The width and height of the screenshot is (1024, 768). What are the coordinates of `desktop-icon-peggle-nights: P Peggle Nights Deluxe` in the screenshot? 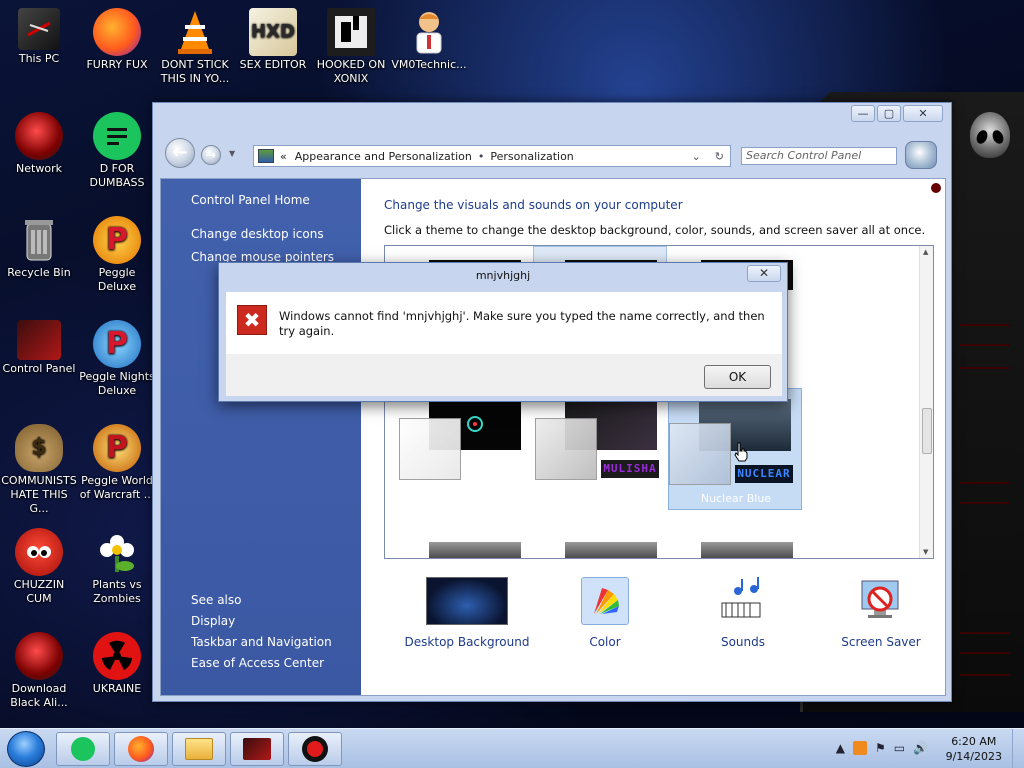 It's located at (117, 359).